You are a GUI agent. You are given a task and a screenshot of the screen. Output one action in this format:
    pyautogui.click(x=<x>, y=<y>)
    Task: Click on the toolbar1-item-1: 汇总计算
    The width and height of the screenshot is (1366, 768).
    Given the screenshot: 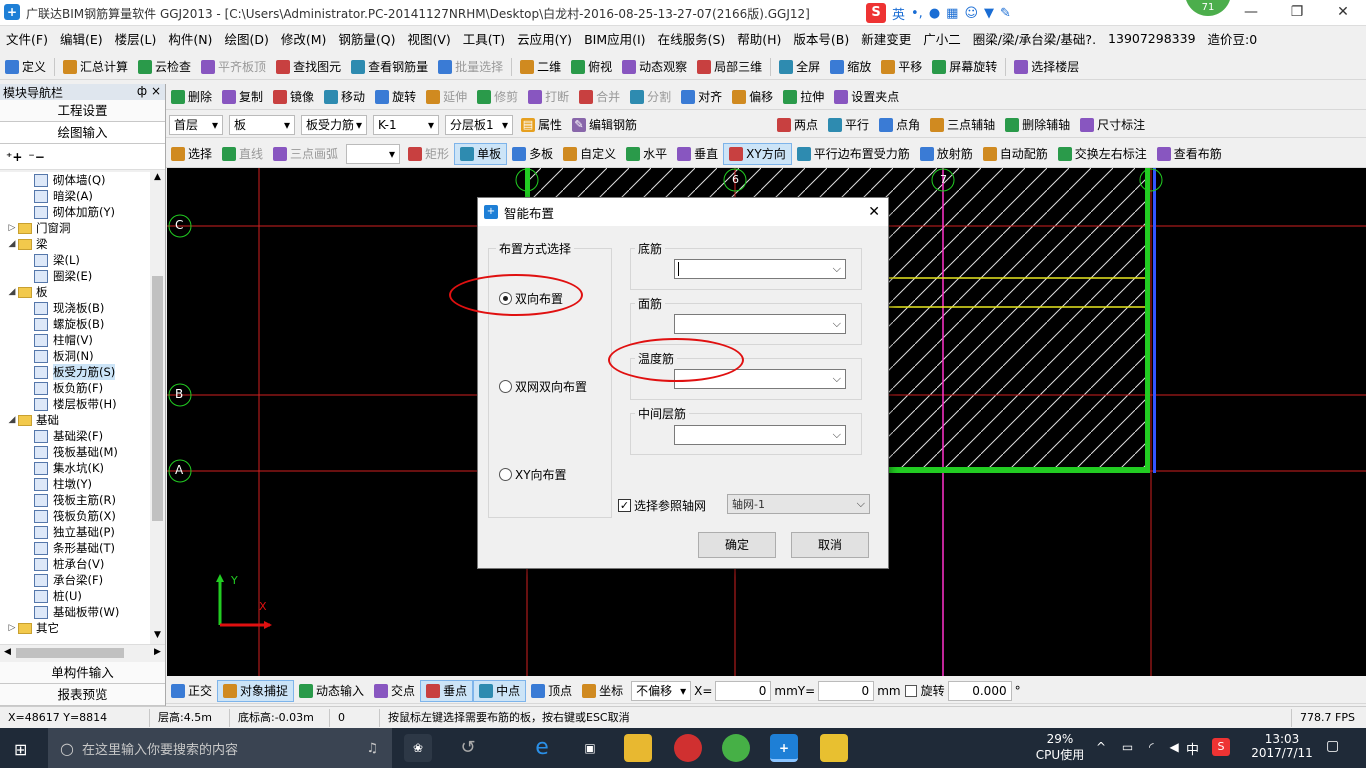 What is the action you would take?
    pyautogui.click(x=95, y=67)
    